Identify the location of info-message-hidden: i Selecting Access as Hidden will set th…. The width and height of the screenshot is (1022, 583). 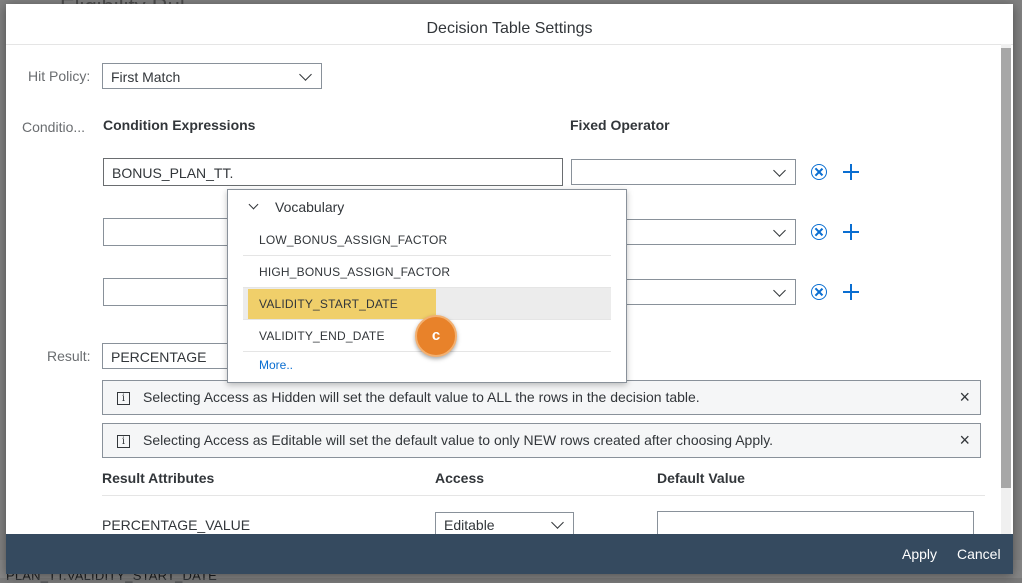
(541, 397).